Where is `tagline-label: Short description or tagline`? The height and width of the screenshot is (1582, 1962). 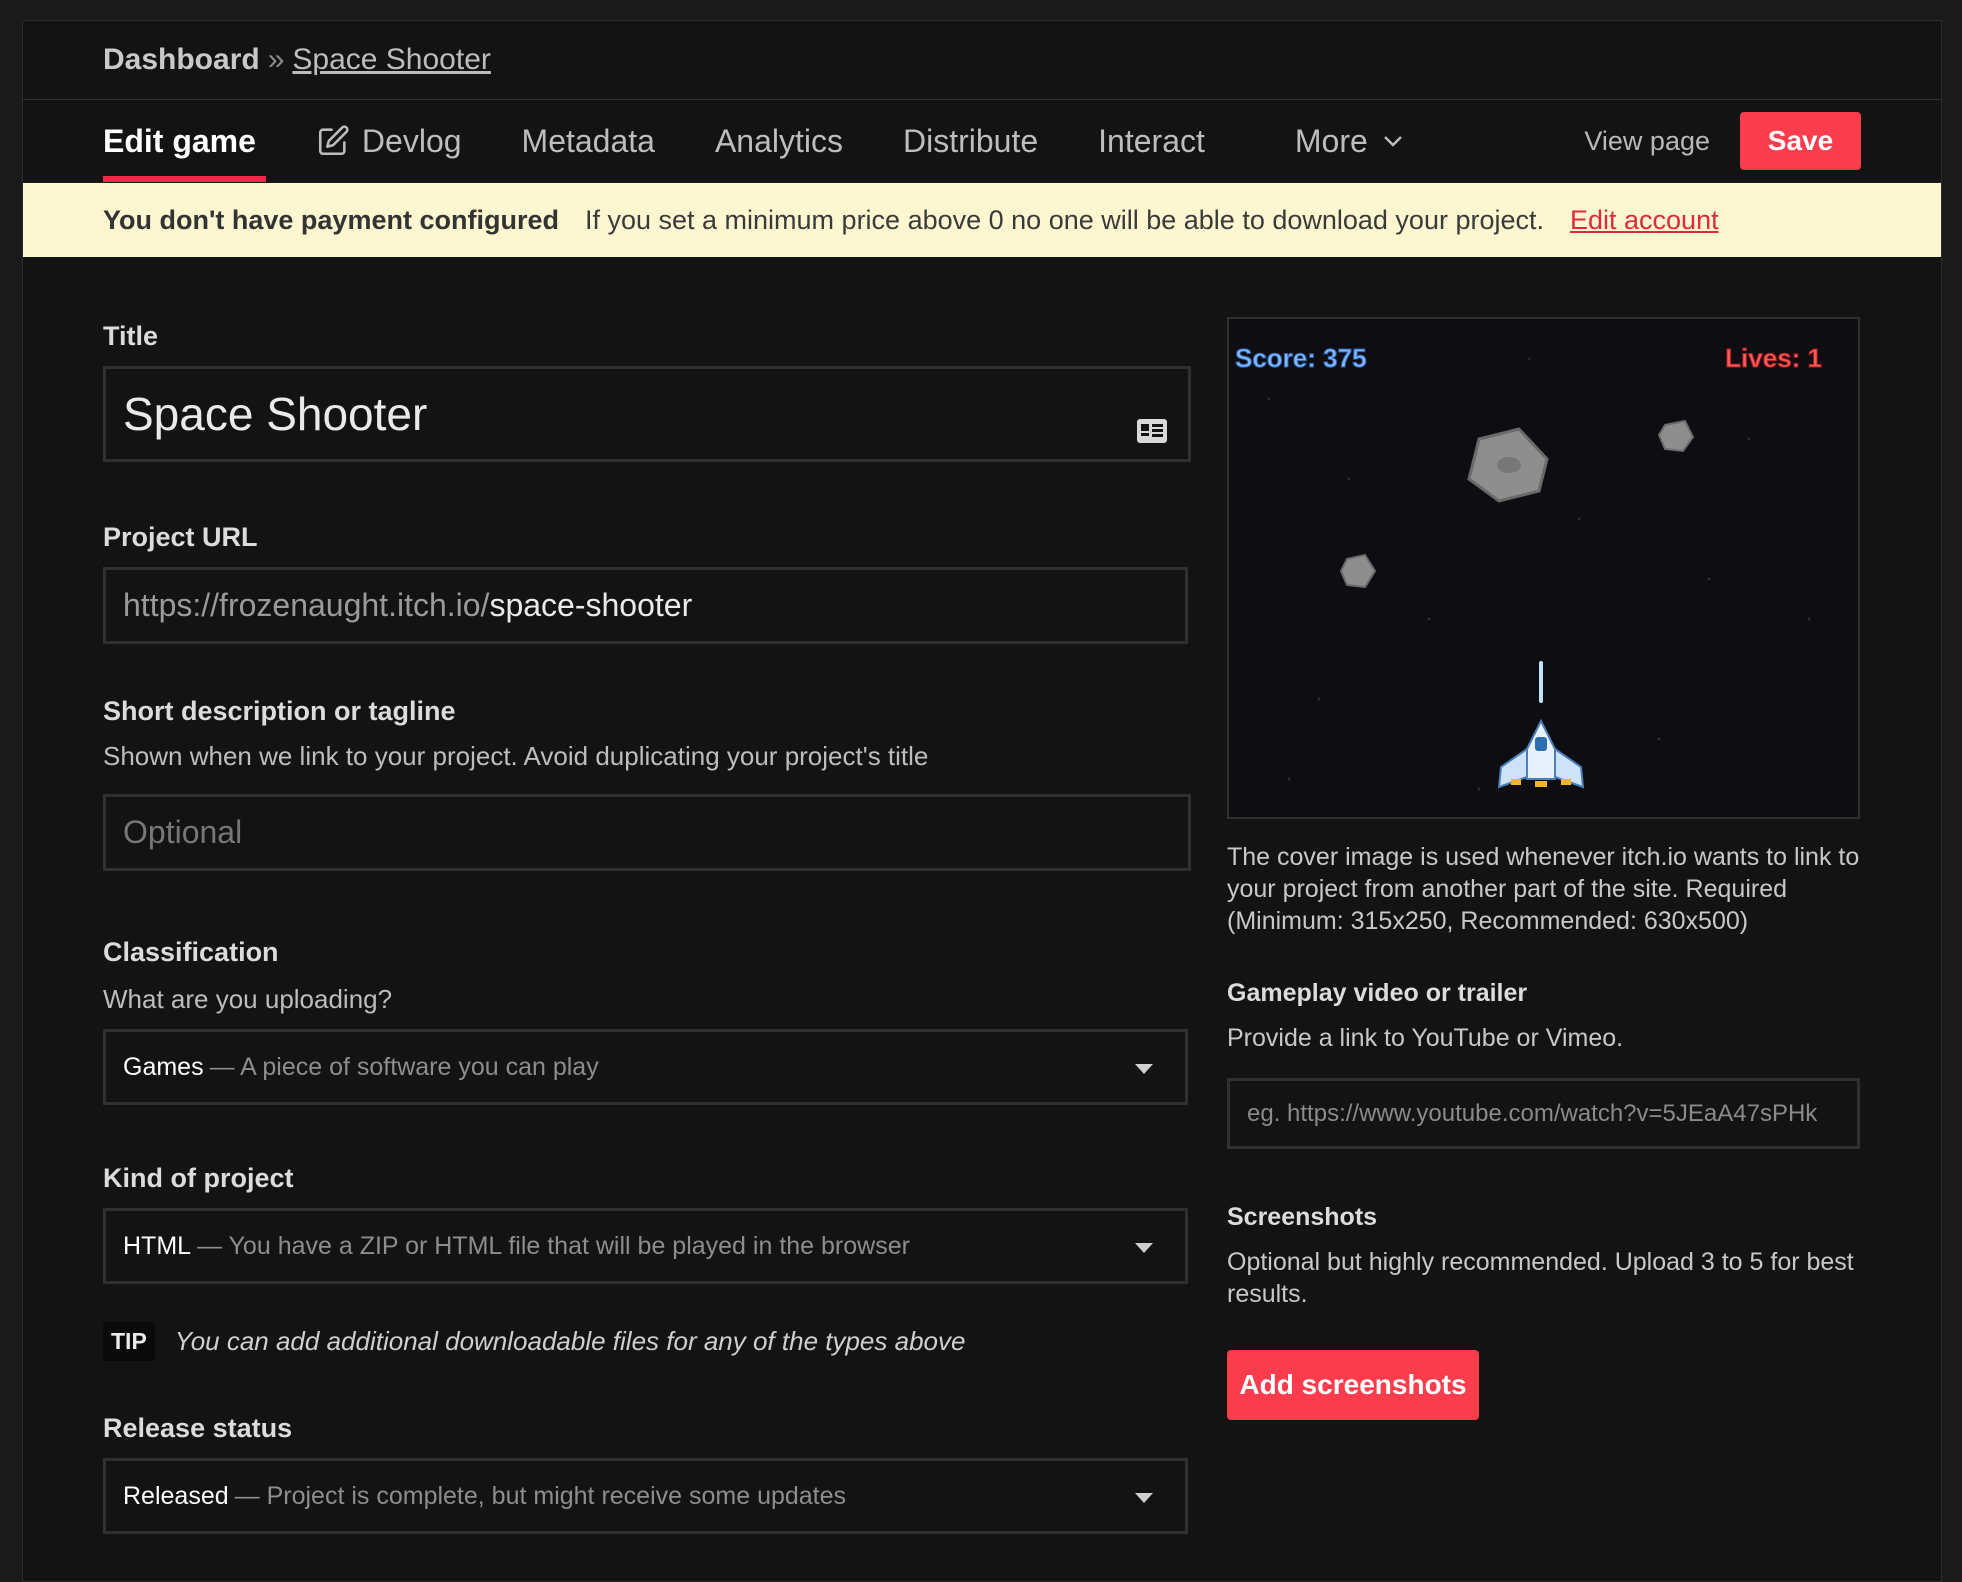
tagline-label: Short description or tagline is located at coordinates (279, 711).